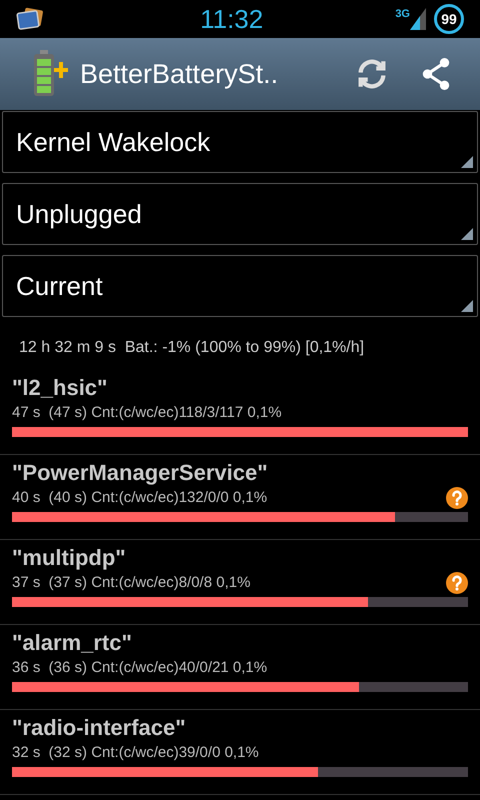 The width and height of the screenshot is (480, 800). Describe the element at coordinates (240, 286) in the screenshot. I see `dropdown: Current` at that location.